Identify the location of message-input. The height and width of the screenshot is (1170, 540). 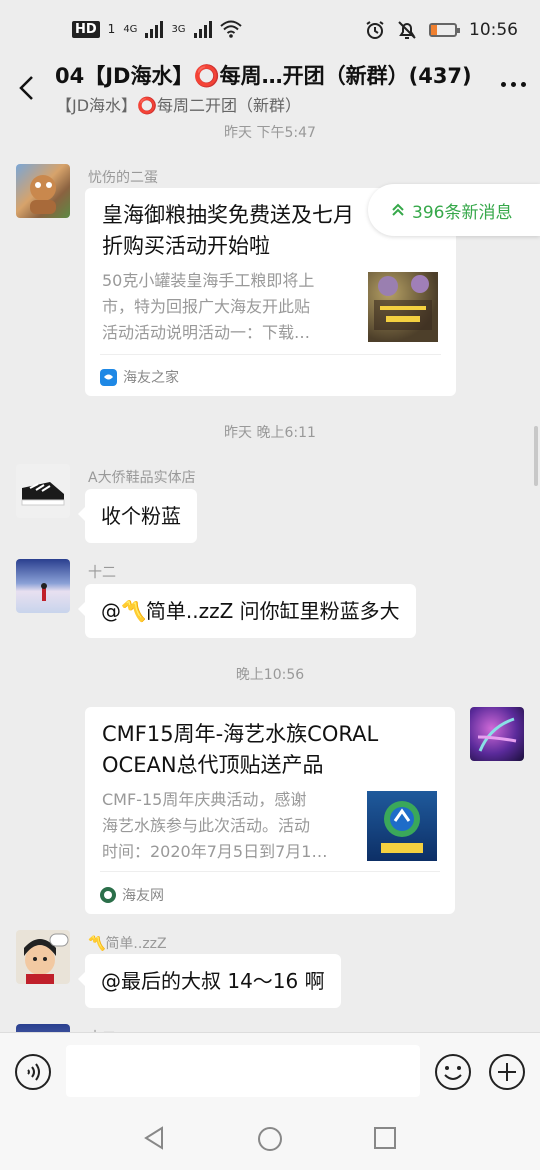
(243, 1071).